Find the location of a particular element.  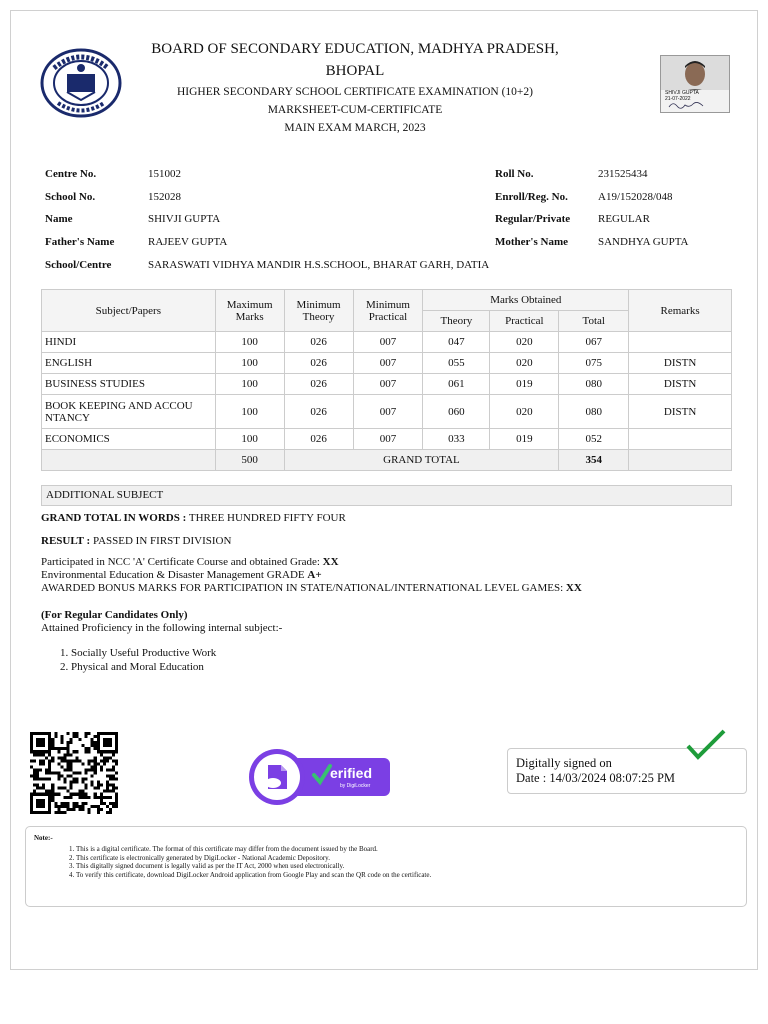

school-centre-label: School/Centre is located at coordinates (78, 265).